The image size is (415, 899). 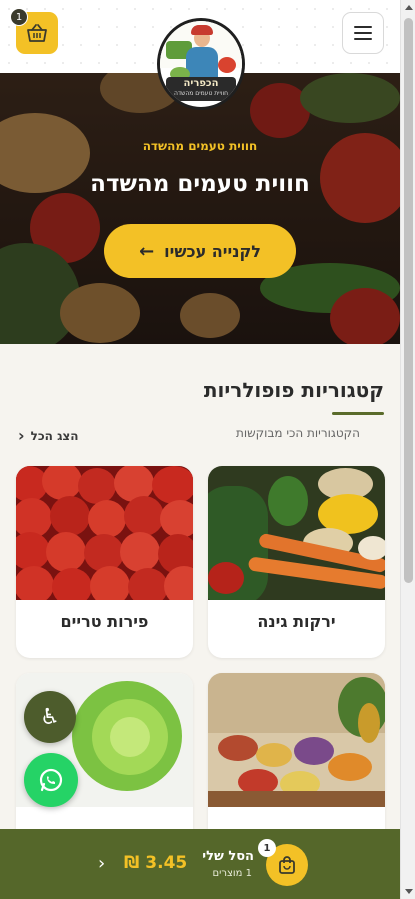 I want to click on category-card-vegetables: ירקות גינה, so click(x=296, y=562).